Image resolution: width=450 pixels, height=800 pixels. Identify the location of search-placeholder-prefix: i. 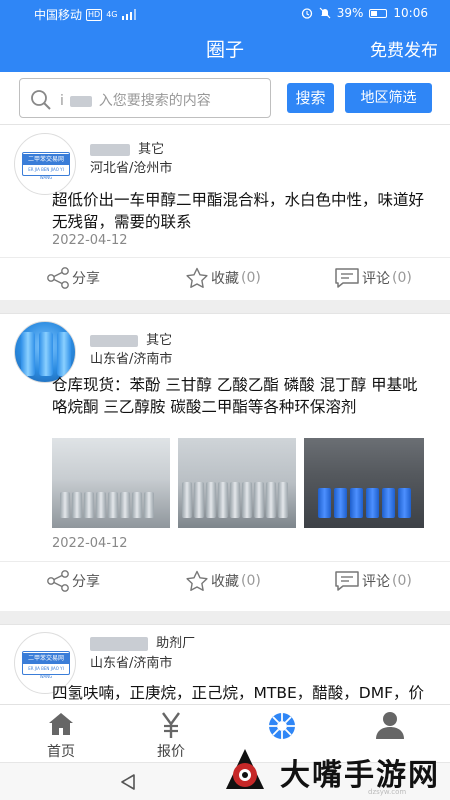
(62, 101).